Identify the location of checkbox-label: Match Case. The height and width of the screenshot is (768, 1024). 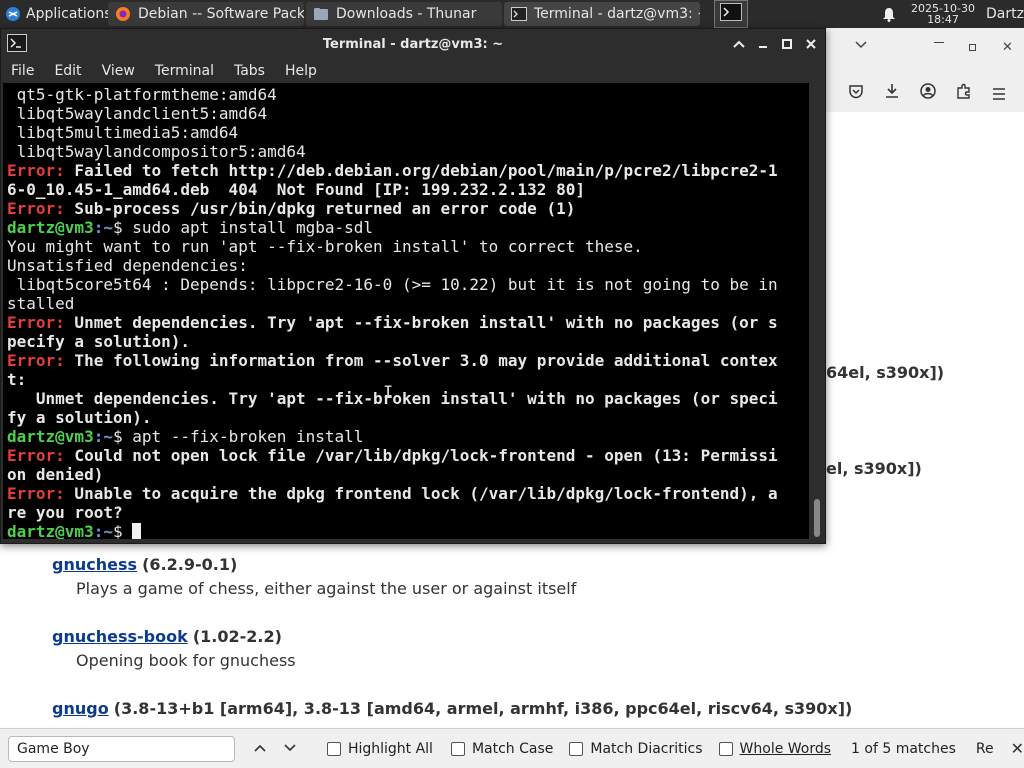
(512, 748).